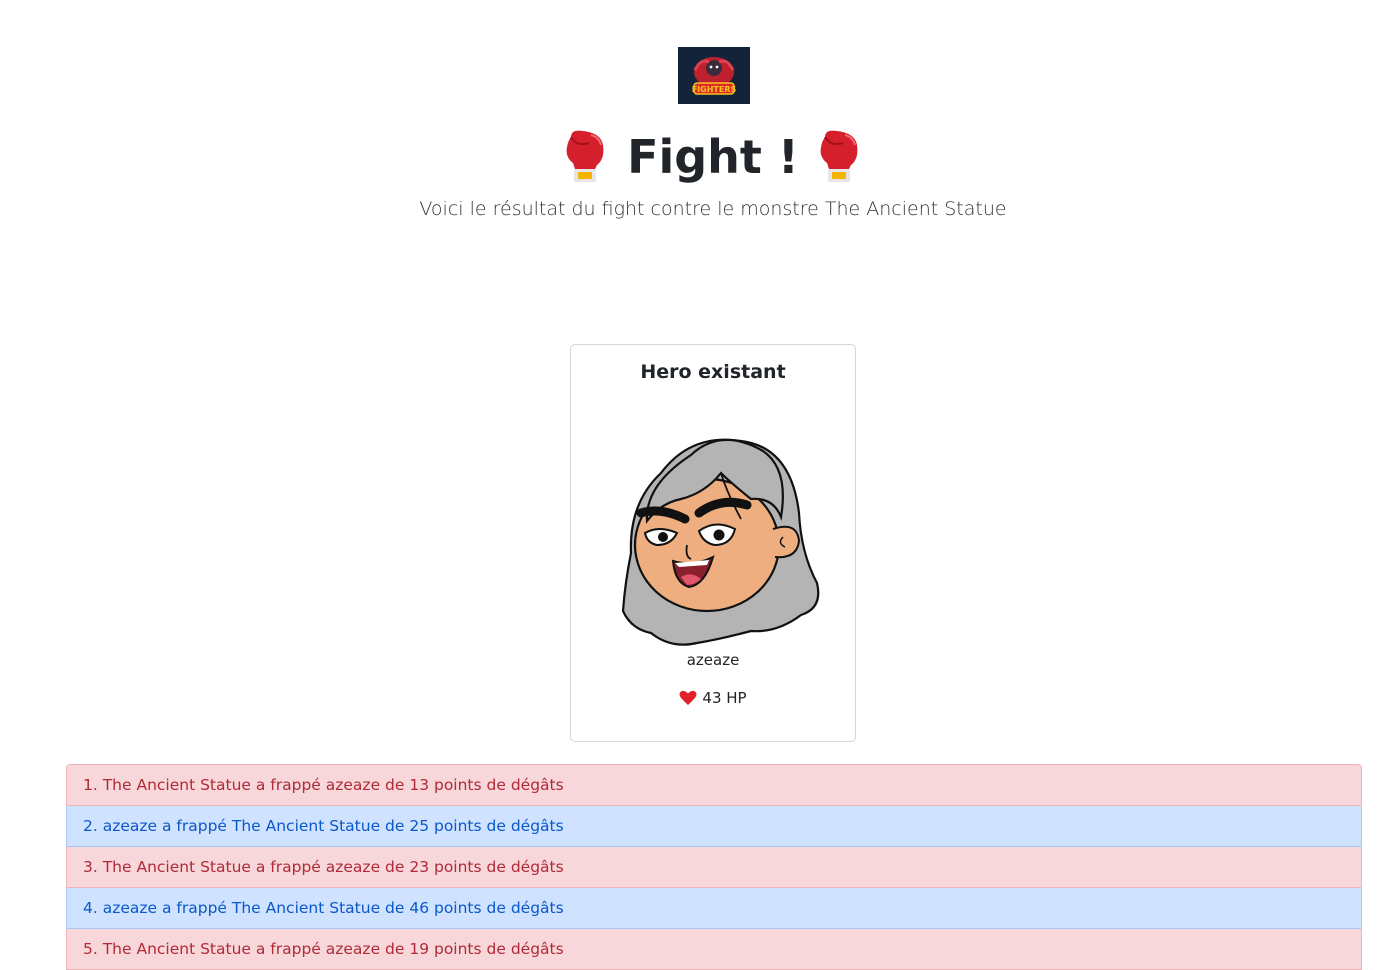 The image size is (1398, 970). Describe the element at coordinates (724, 698) in the screenshot. I see `hero-hp-text: 43 HP` at that location.